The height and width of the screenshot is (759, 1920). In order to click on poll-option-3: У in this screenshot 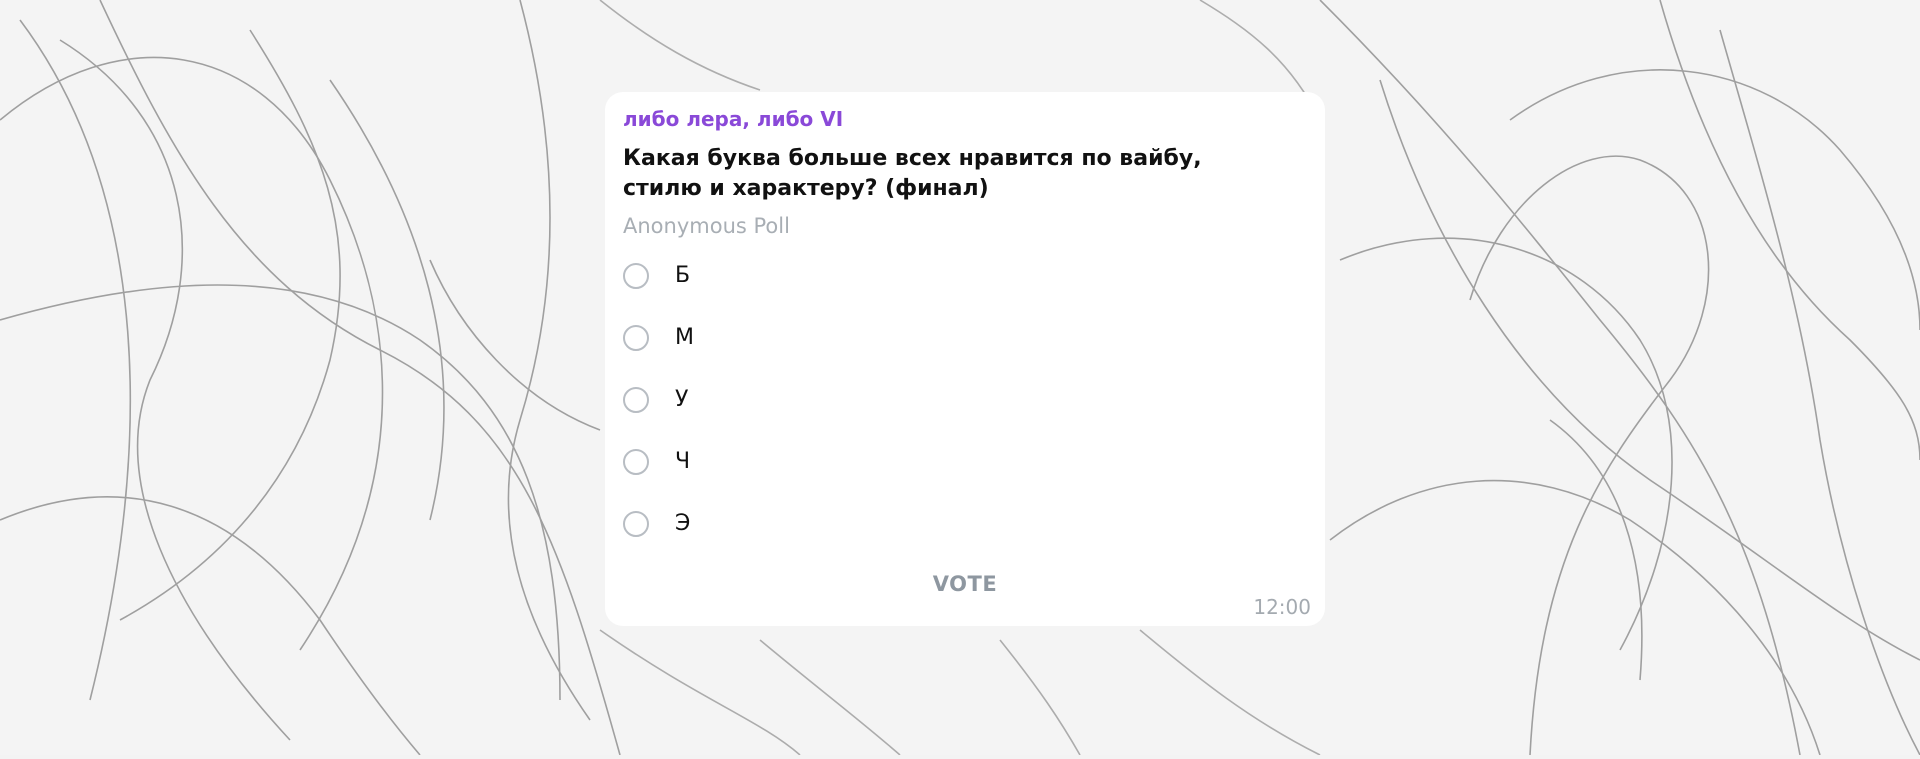, I will do `click(965, 400)`.